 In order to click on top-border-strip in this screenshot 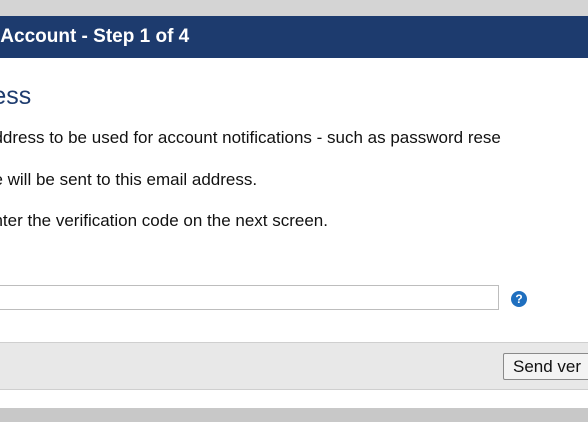, I will do `click(294, 8)`.